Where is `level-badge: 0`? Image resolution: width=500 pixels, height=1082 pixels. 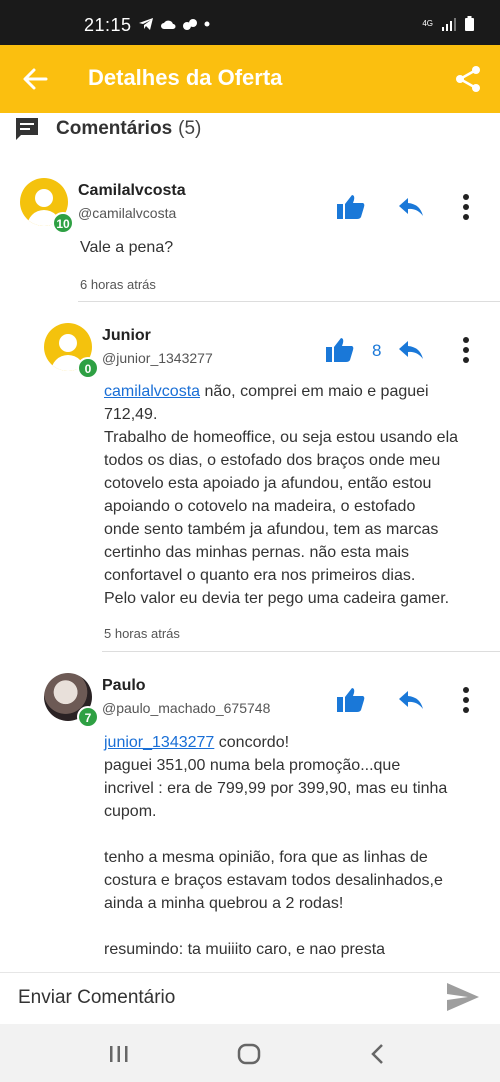
level-badge: 0 is located at coordinates (88, 368).